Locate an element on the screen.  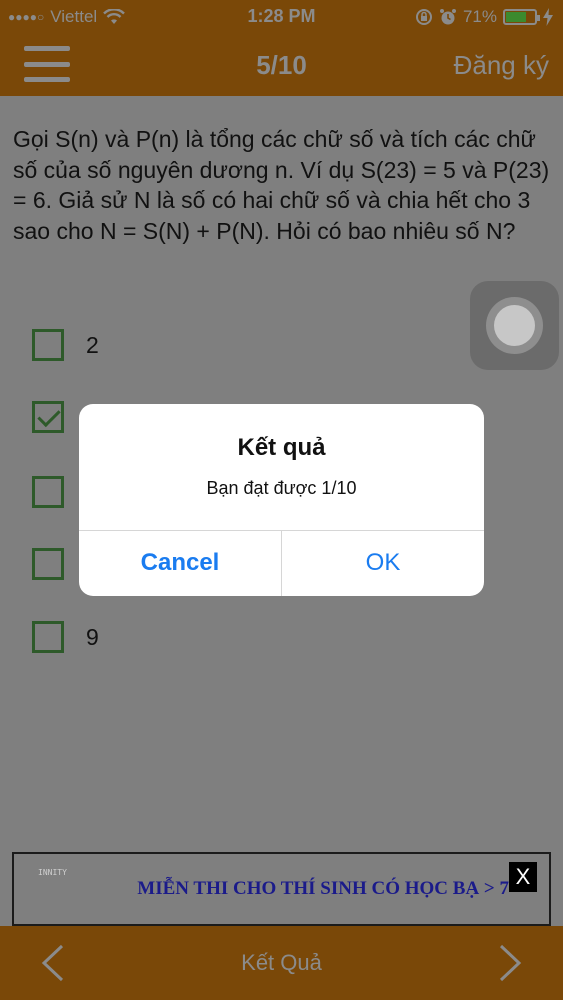
answer-label: 2 is located at coordinates (92, 344).